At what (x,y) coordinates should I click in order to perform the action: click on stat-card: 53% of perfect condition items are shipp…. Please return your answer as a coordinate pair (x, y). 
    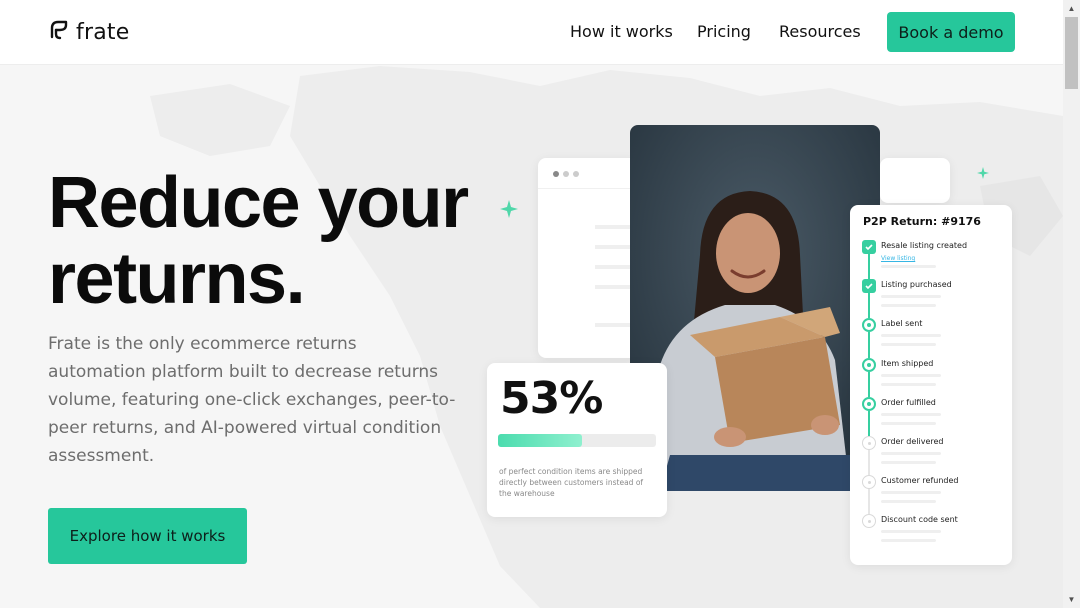
    Looking at the image, I should click on (577, 440).